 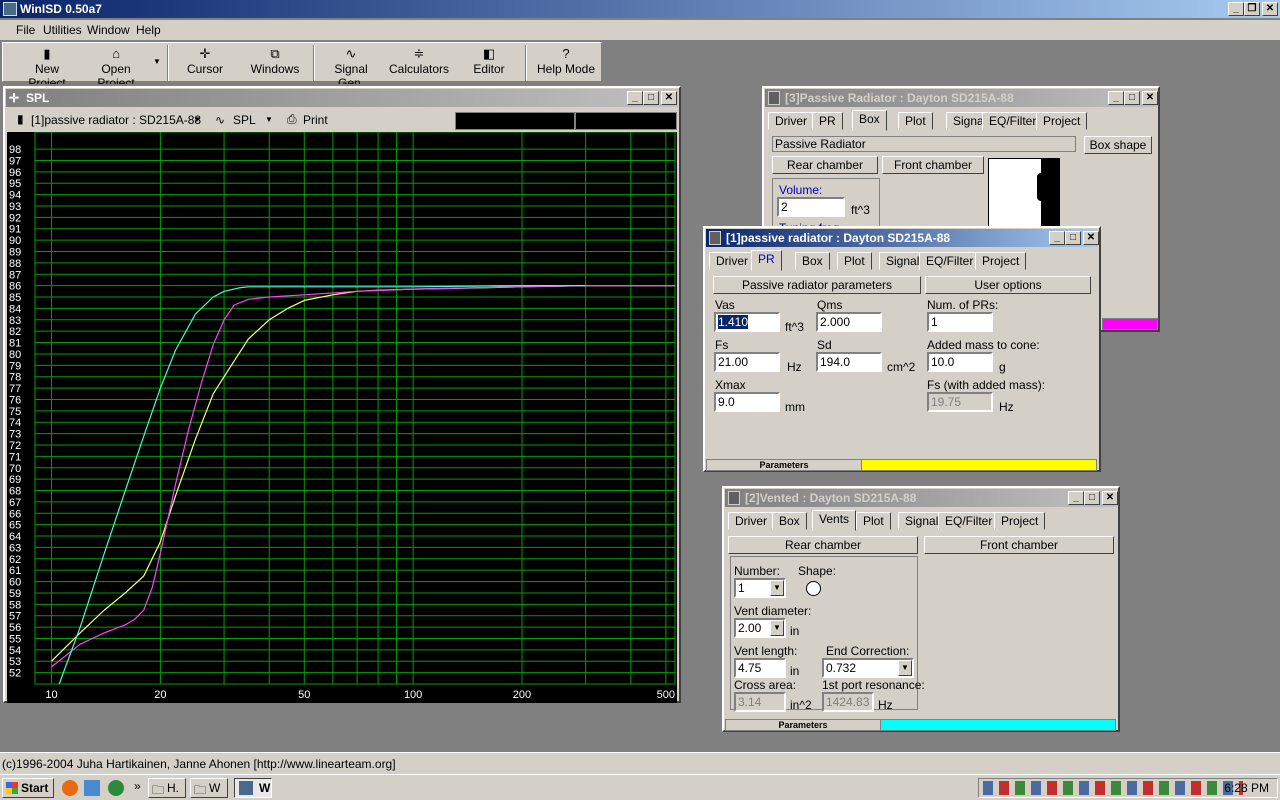 I want to click on fs-input: 21.00, so click(x=747, y=362).